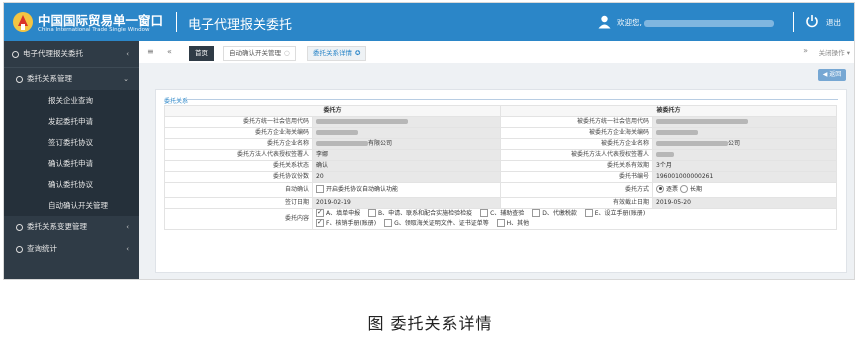  Describe the element at coordinates (71, 163) in the screenshot. I see `sidebar-item-confirm-application: 确认委托申请` at that location.